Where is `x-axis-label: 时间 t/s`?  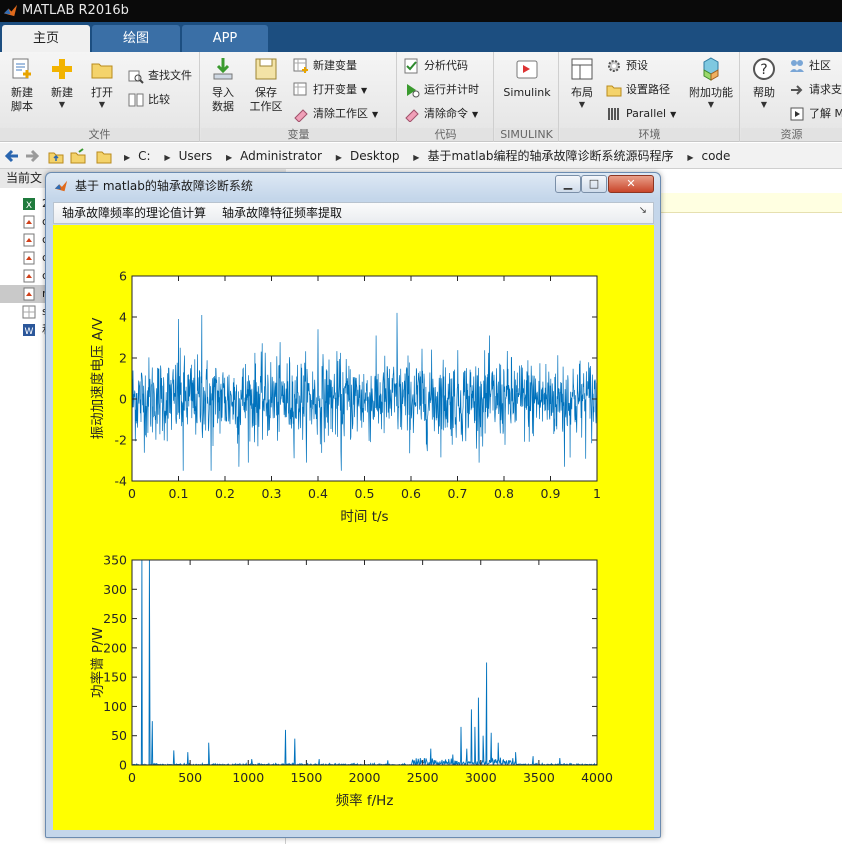
x-axis-label: 时间 t/s is located at coordinates (364, 517).